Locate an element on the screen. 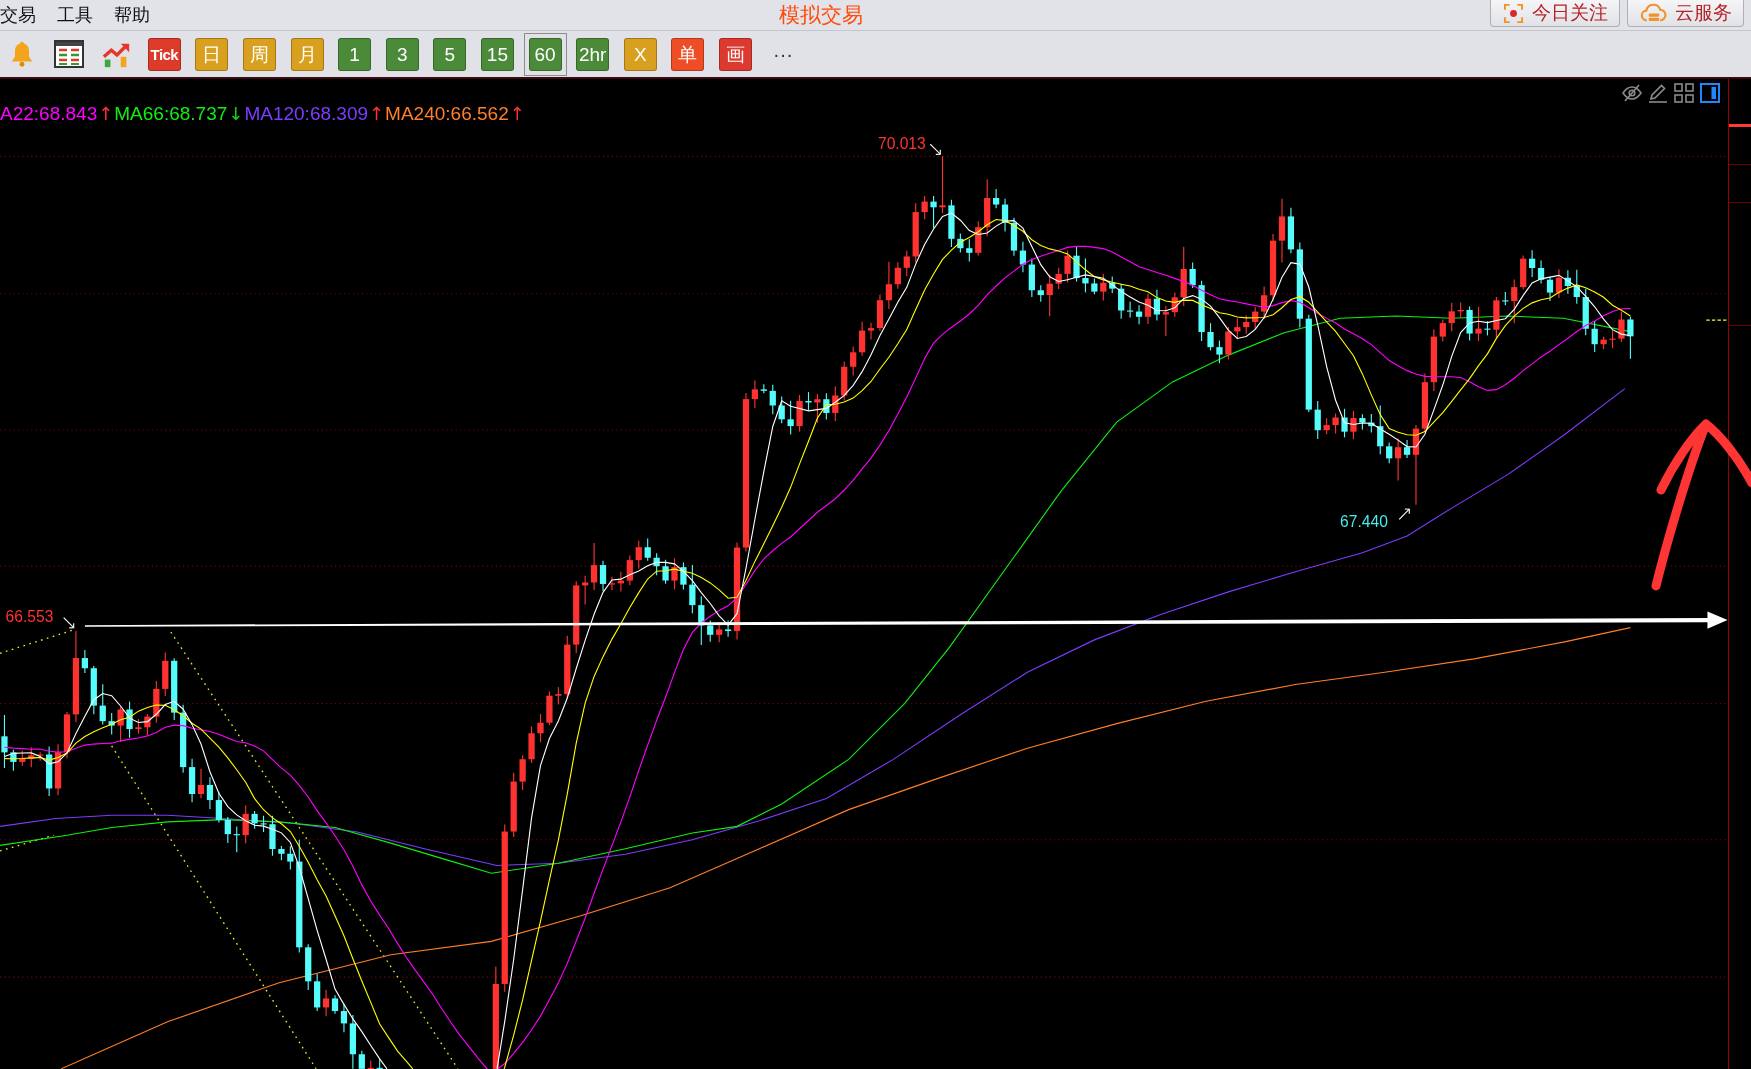  pencil-icon is located at coordinates (1658, 93).